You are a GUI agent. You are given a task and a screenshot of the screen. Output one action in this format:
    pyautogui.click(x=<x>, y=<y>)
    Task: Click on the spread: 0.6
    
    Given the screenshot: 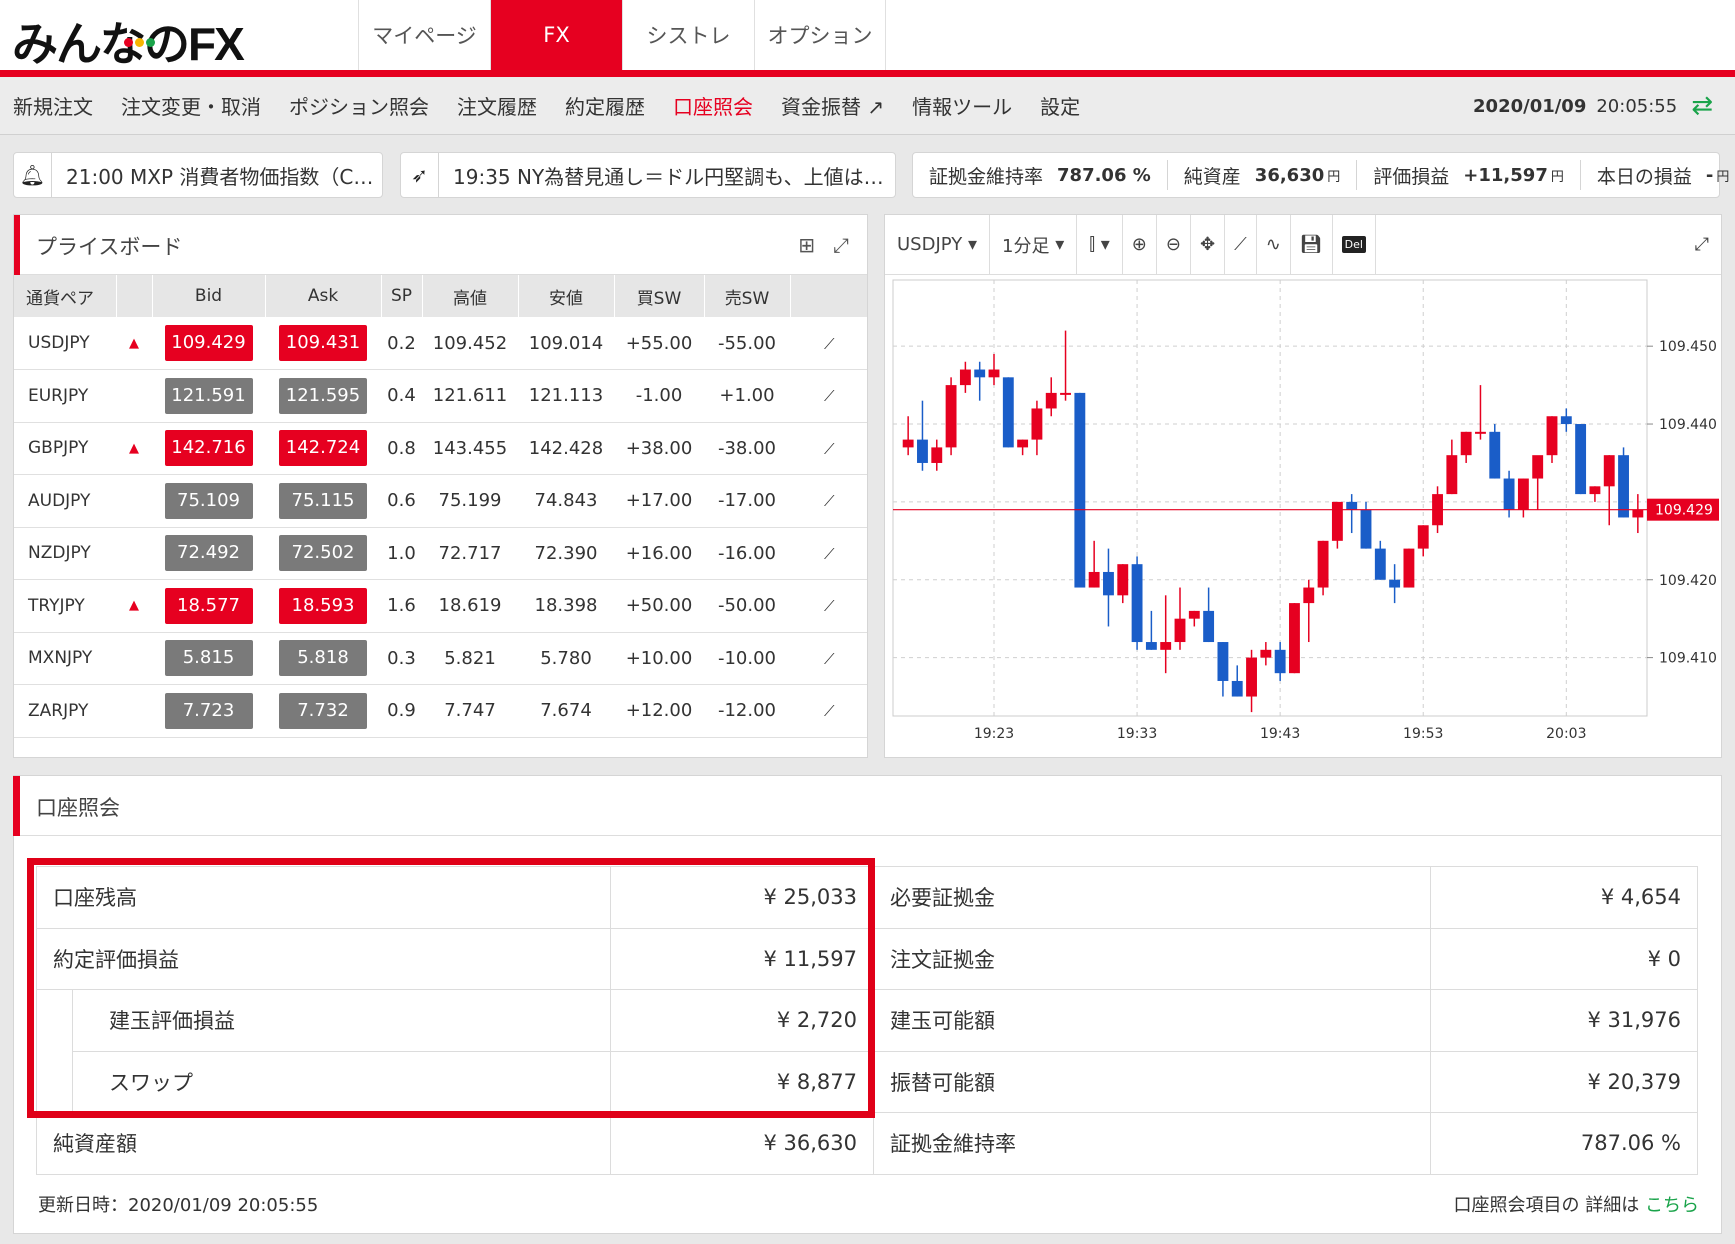 What is the action you would take?
    pyautogui.click(x=401, y=501)
    